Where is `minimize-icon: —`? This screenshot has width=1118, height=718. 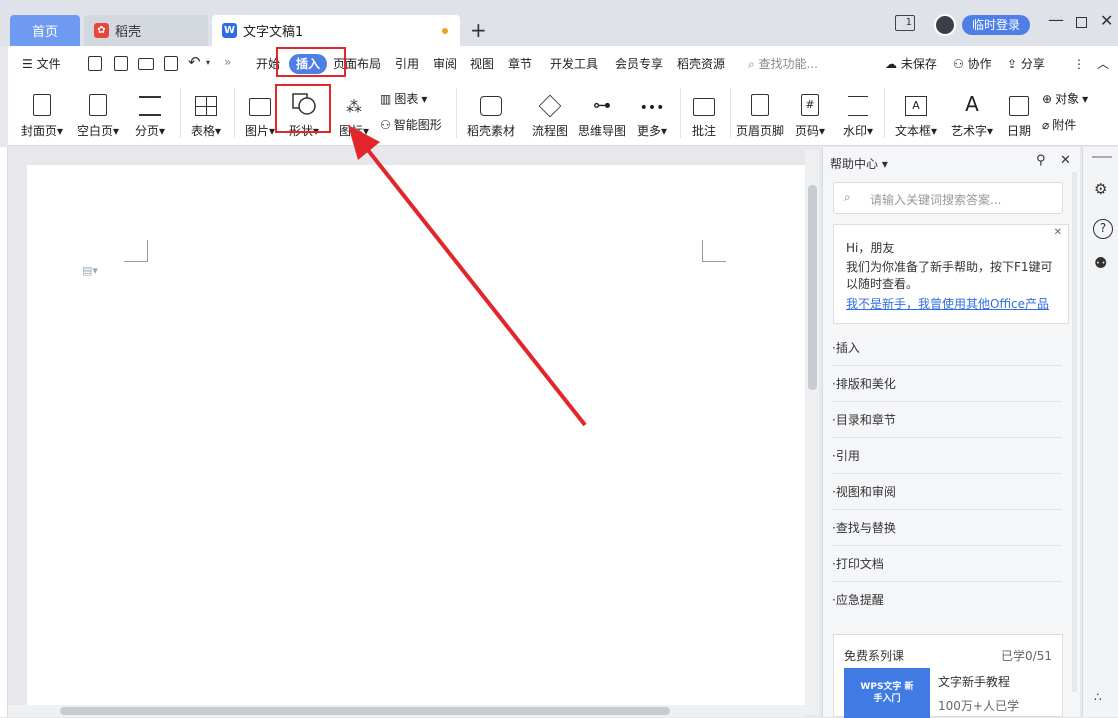
minimize-icon: — is located at coordinates (1056, 19).